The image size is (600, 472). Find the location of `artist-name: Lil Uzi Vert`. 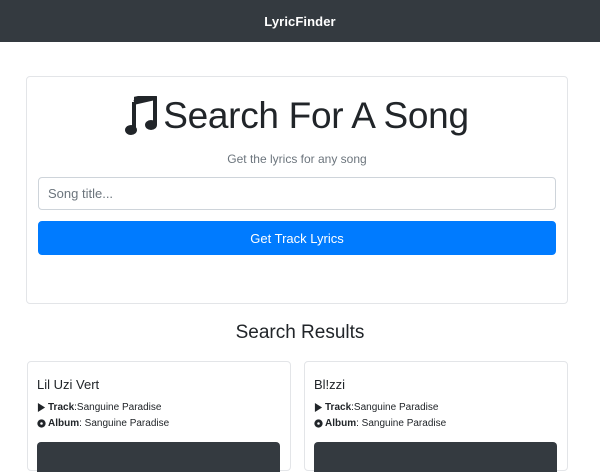

artist-name: Lil Uzi Vert is located at coordinates (68, 384).